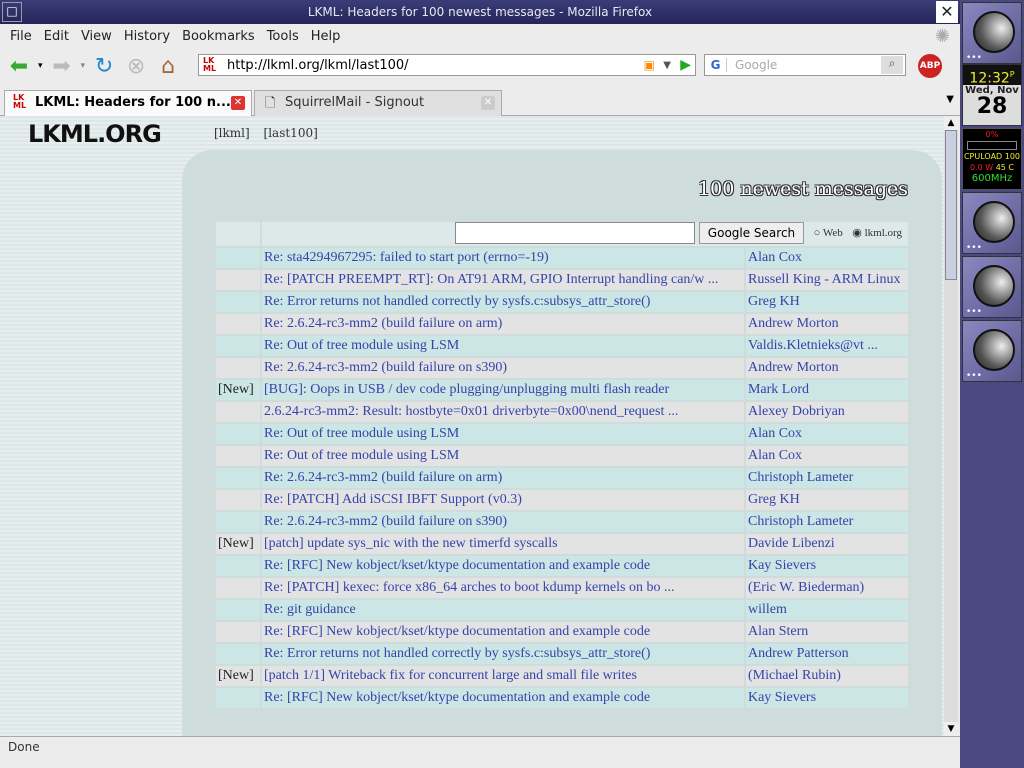 The width and height of the screenshot is (1024, 768). Describe the element at coordinates (378, 103) in the screenshot. I see `tab-squirrelmail: 🗋 SquirrelMail - Signout ✕` at that location.